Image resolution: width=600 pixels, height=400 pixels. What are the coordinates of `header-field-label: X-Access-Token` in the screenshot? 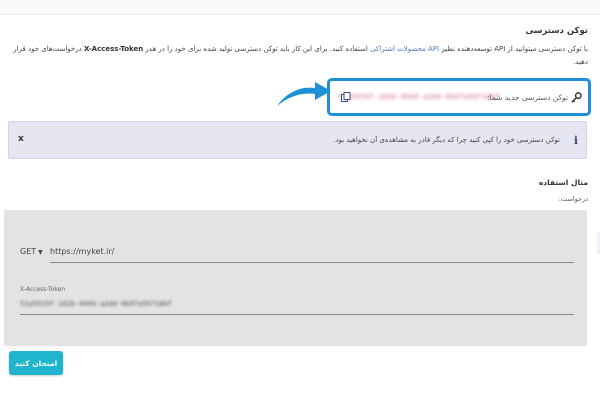 It's located at (43, 289).